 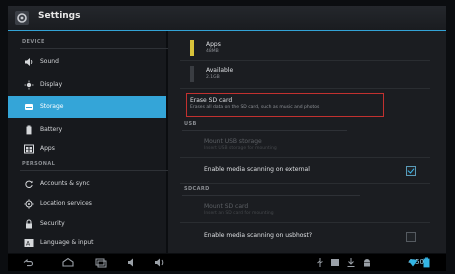 I want to click on media-scan-external-item: Enable media scanning on external, so click(x=307, y=171).